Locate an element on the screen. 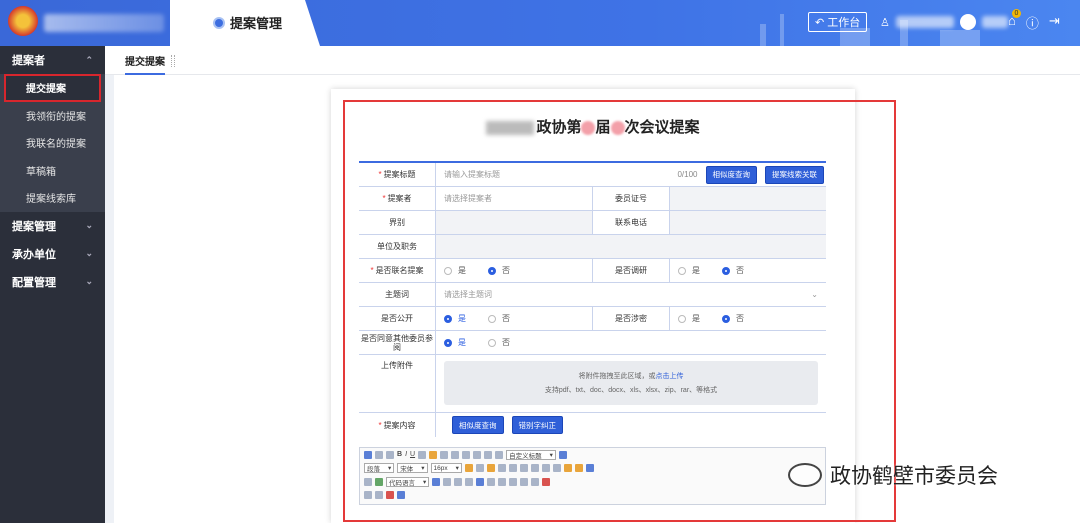  similarity-button: 相似度查询 is located at coordinates (731, 174).